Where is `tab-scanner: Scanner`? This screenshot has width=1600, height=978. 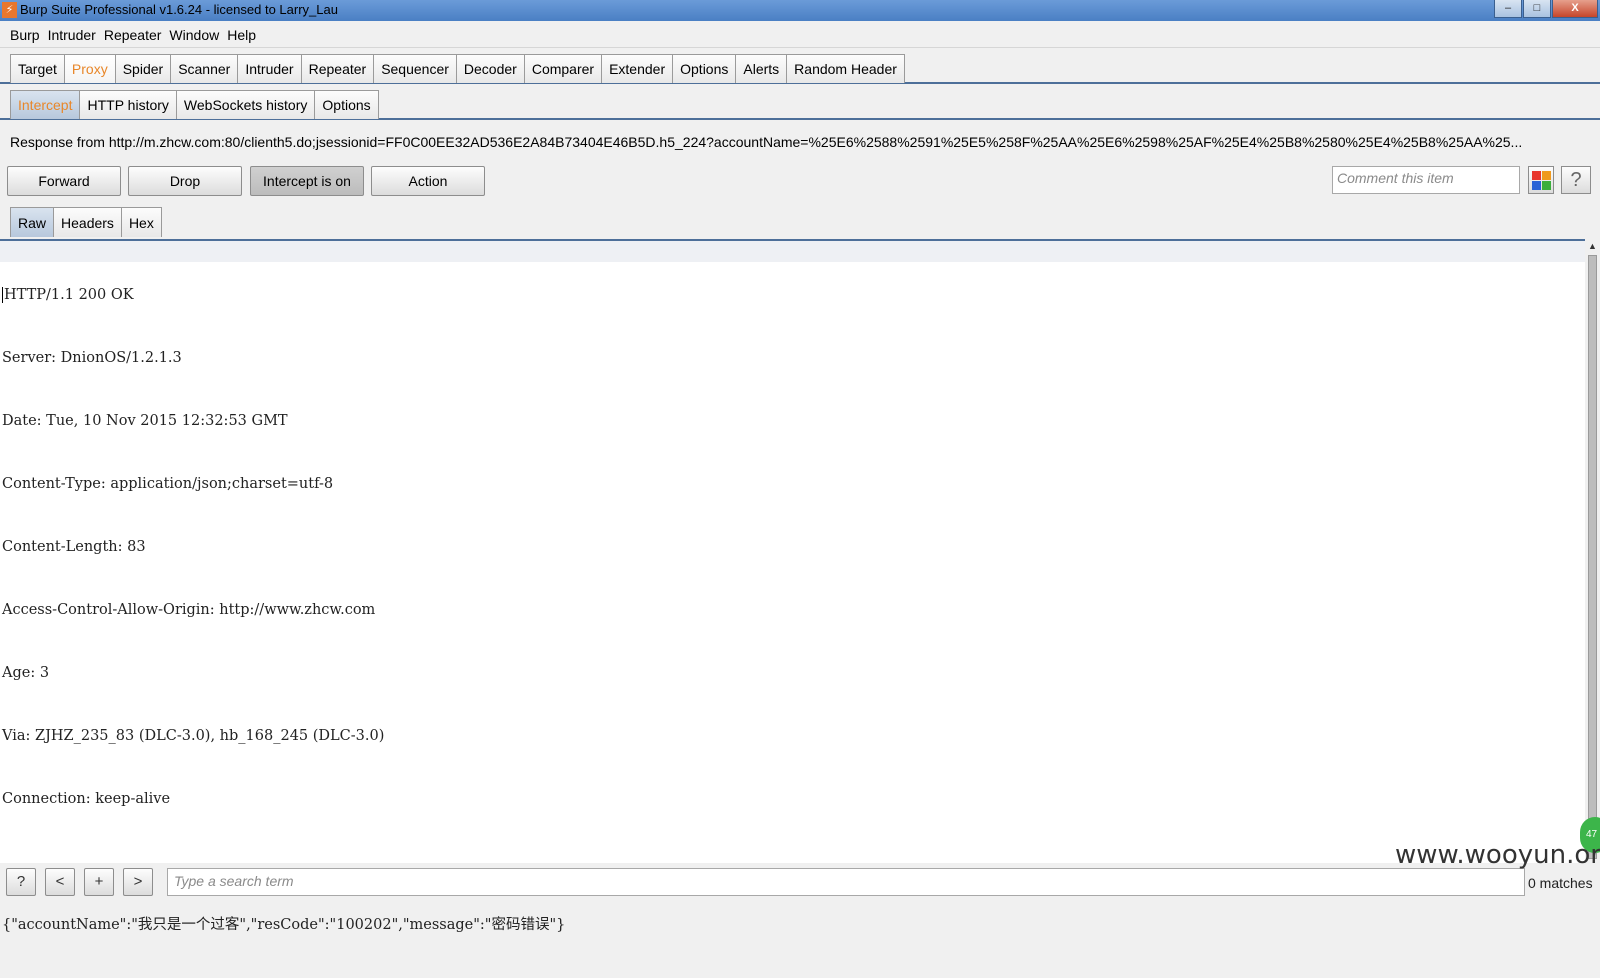
tab-scanner: Scanner is located at coordinates (204, 68).